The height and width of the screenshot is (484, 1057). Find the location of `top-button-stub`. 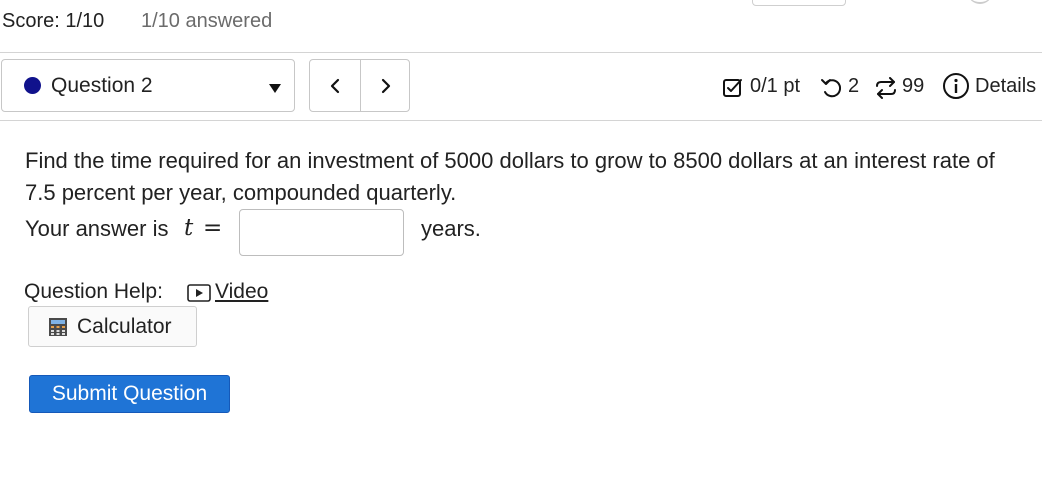

top-button-stub is located at coordinates (799, 3).